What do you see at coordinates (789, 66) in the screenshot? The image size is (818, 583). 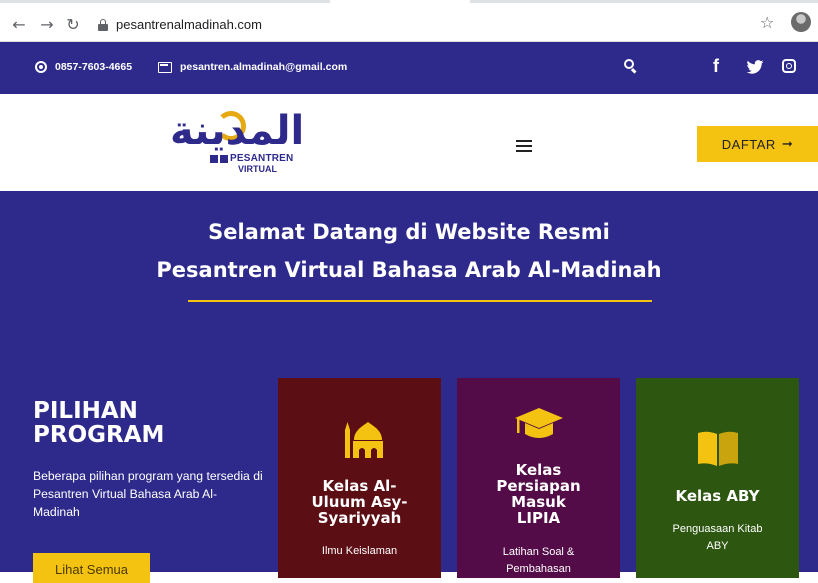 I see `instagram-icon` at bounding box center [789, 66].